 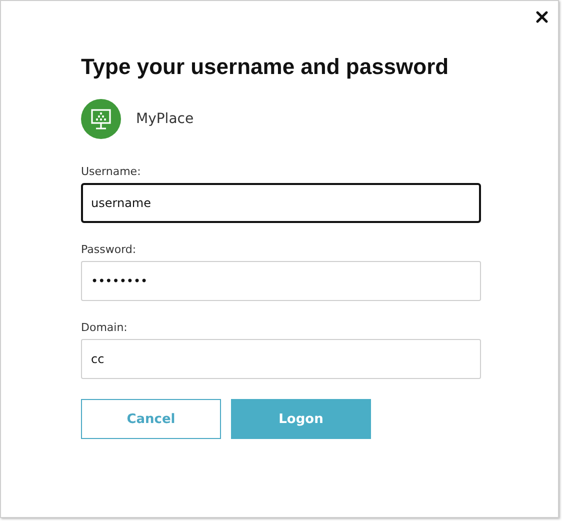 I want to click on input-field: ••••••••, so click(x=281, y=281).